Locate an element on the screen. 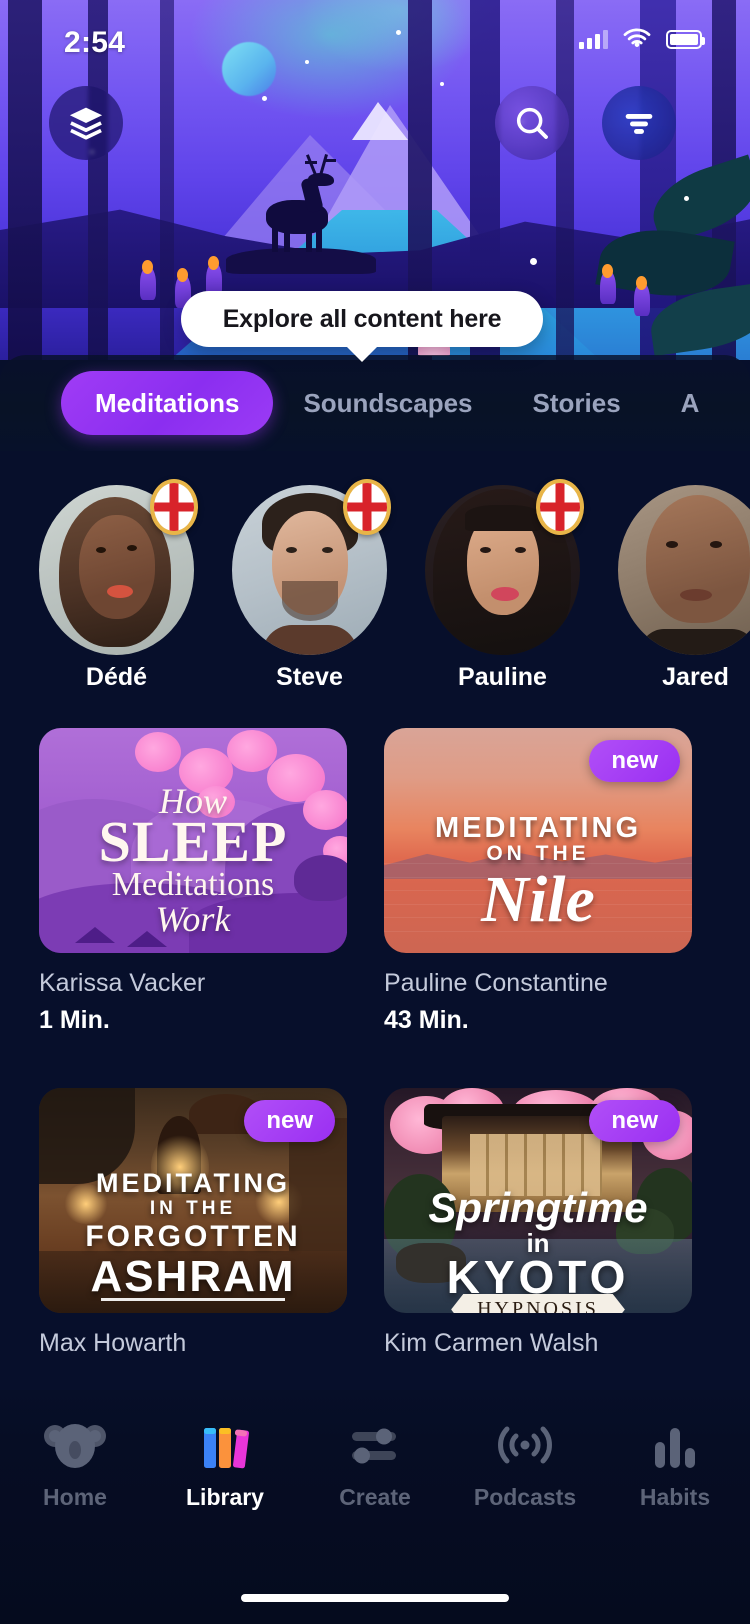 The width and height of the screenshot is (750, 1624). category-tabs: Meditations Soundscapes Stories A is located at coordinates (364, 403).